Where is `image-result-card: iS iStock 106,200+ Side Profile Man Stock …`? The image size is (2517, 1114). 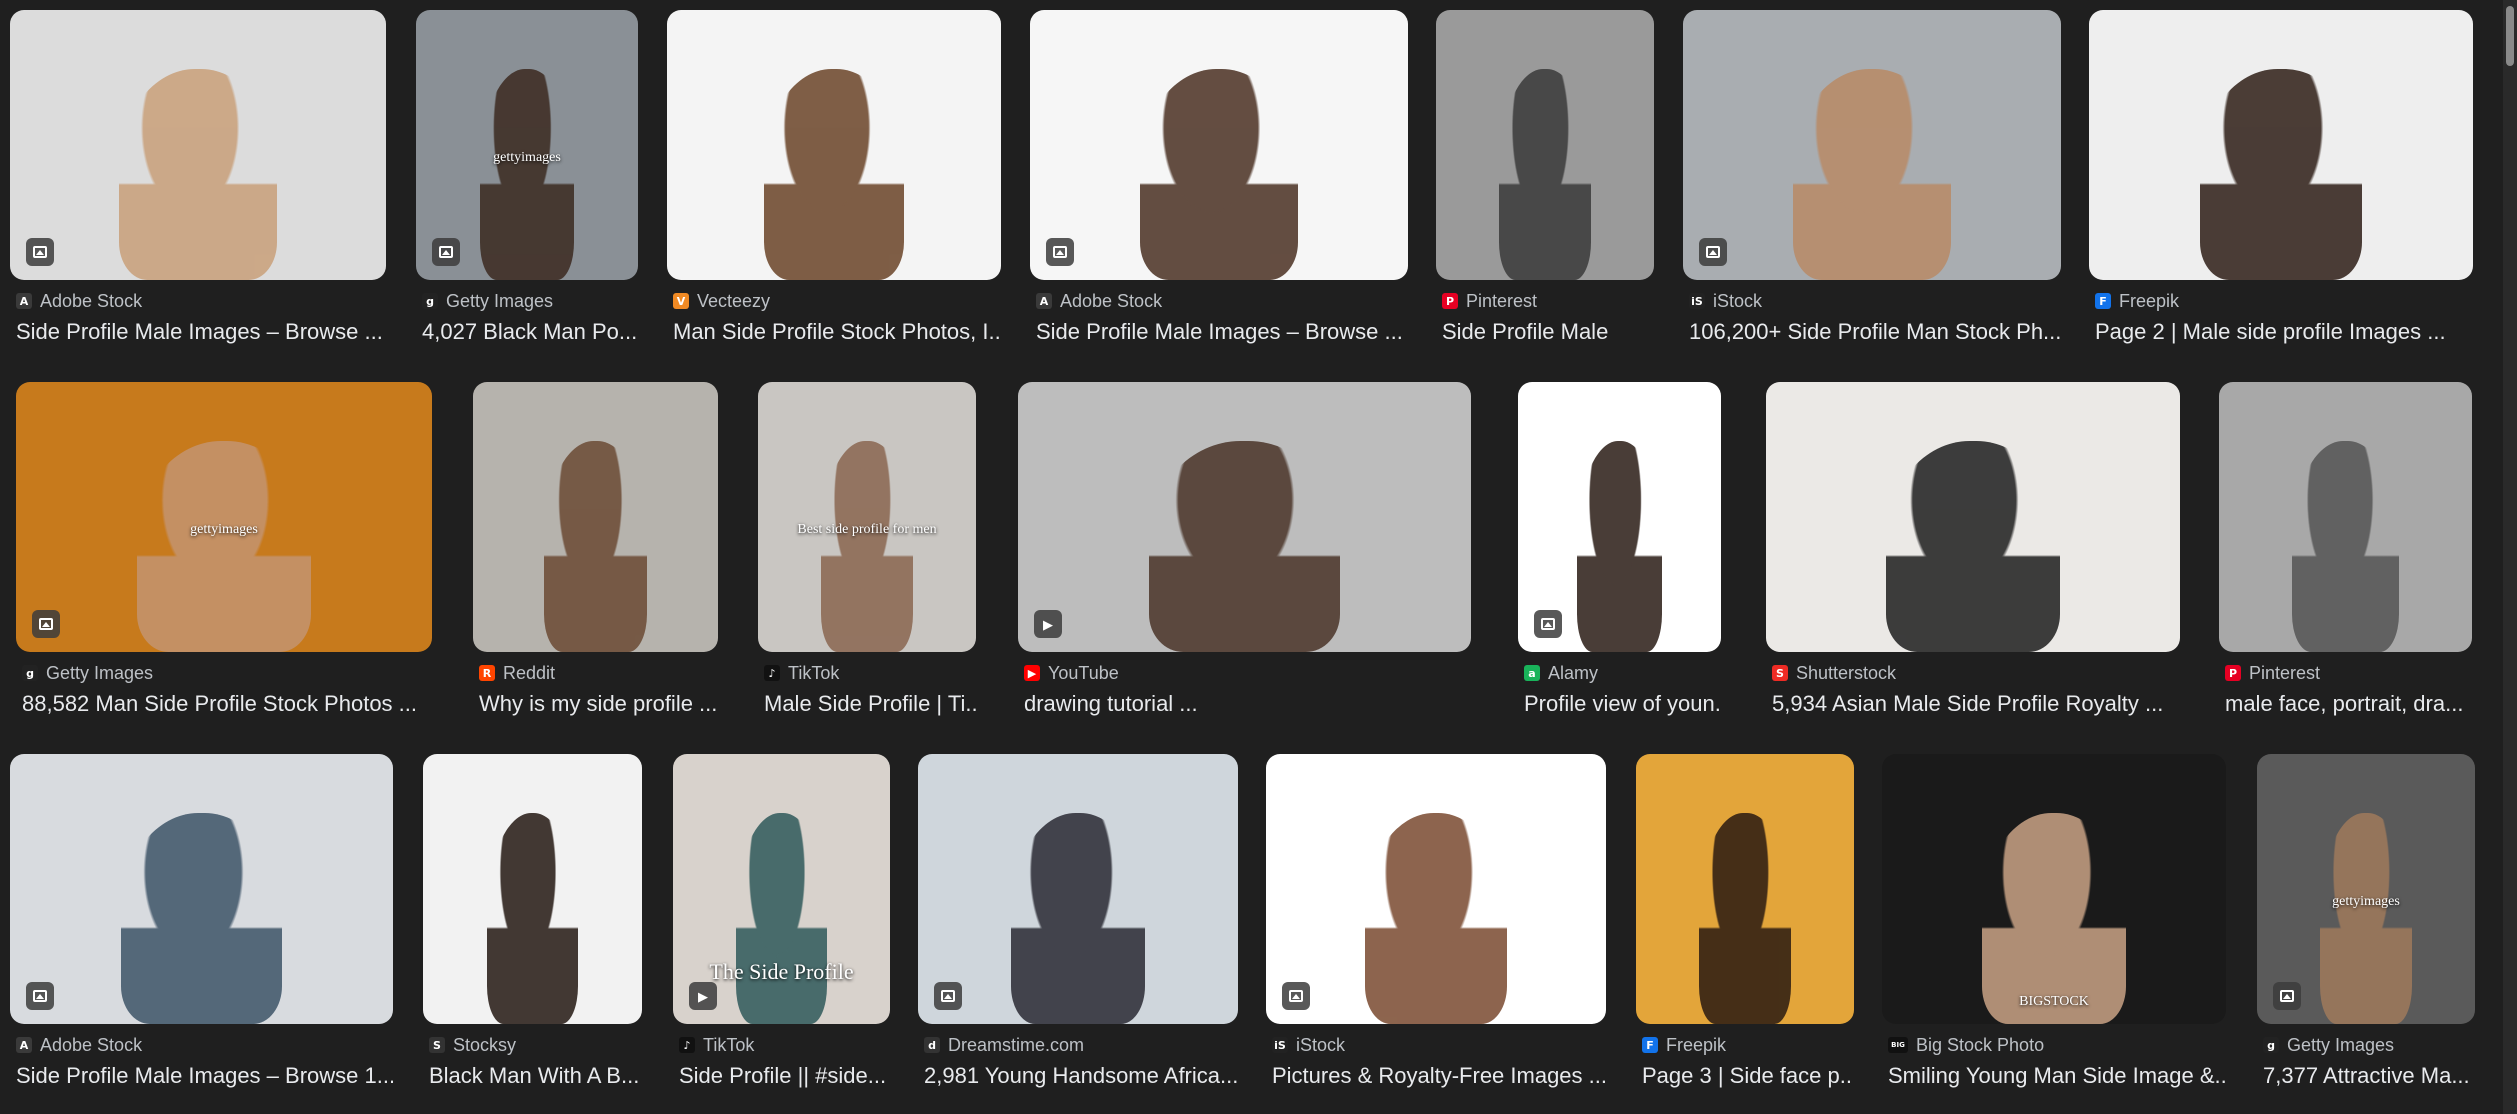
image-result-card: iS iStock 106,200+ Side Profile Man Stock … is located at coordinates (1872, 185).